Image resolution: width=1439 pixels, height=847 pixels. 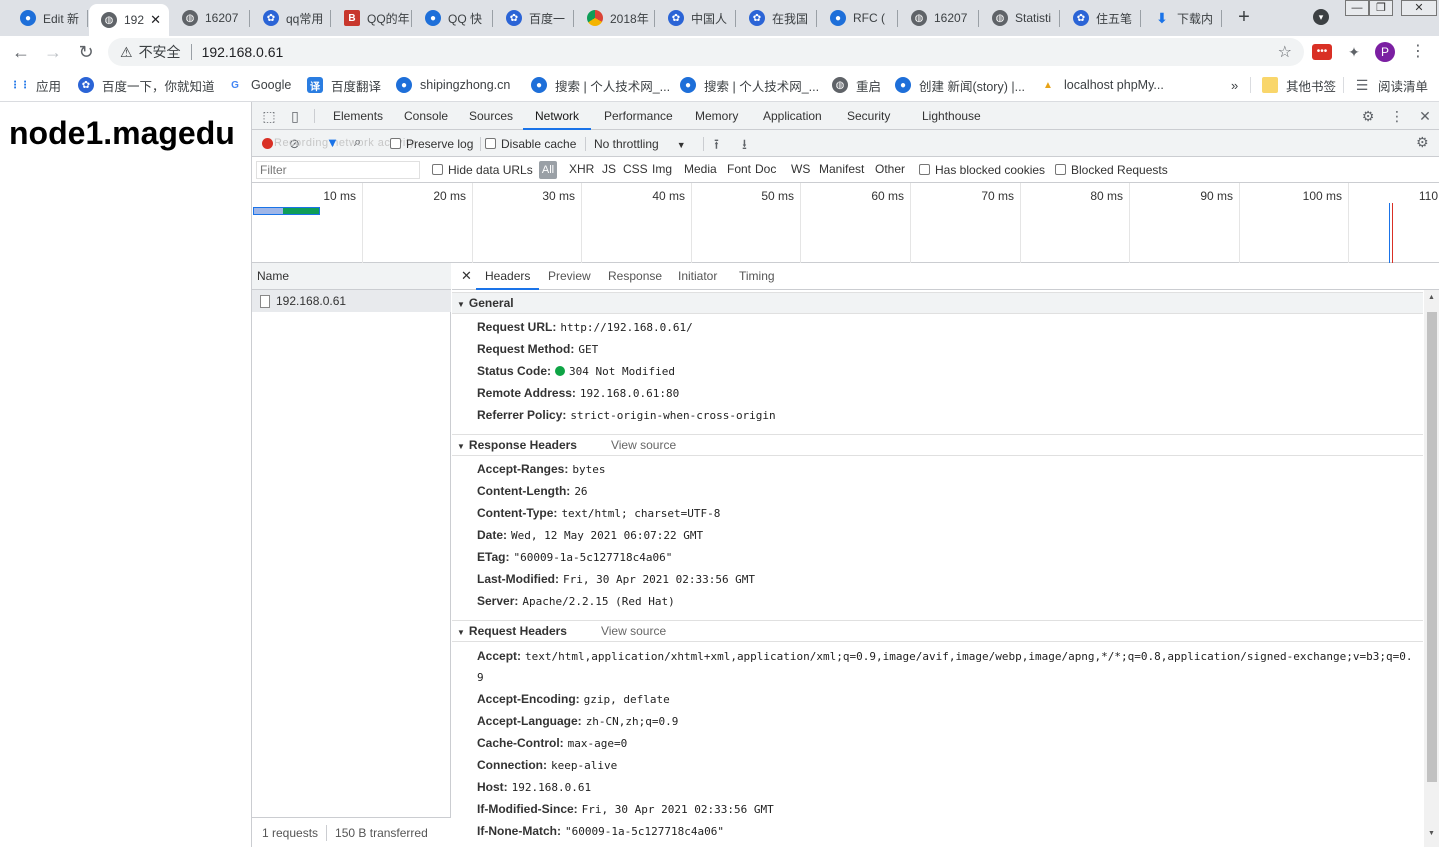 I want to click on url-text: 192.168.0.61, so click(x=243, y=52).